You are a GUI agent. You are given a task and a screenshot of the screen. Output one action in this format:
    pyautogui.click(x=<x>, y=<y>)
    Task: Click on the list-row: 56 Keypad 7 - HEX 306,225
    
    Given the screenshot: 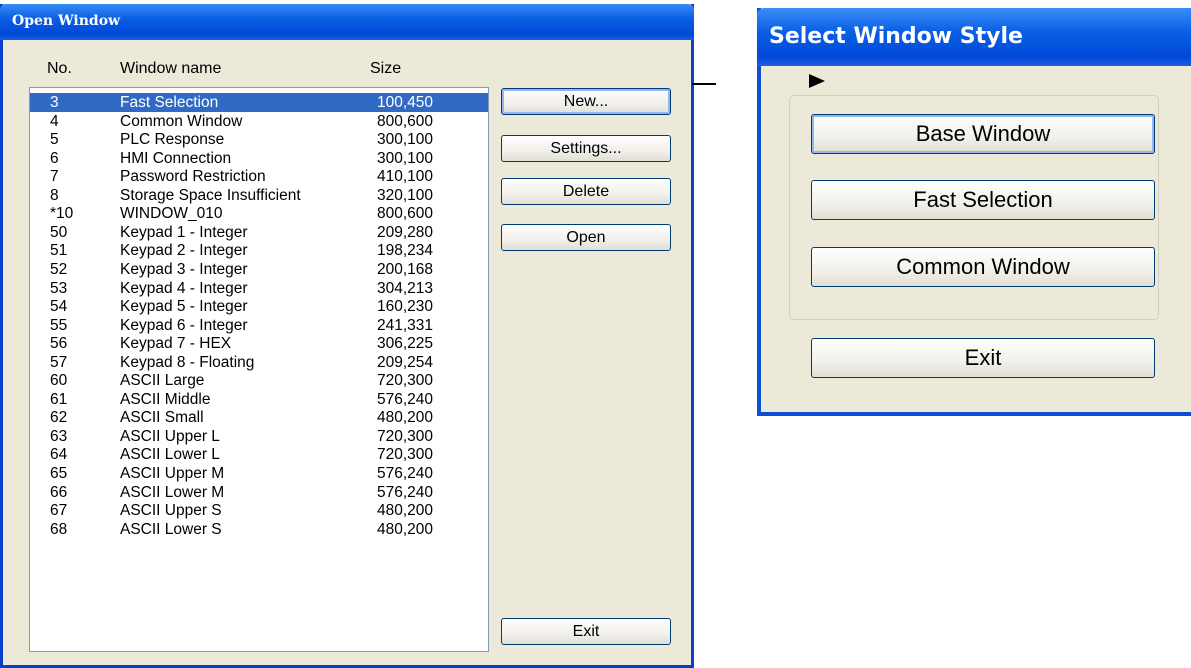 What is the action you would take?
    pyautogui.click(x=259, y=343)
    